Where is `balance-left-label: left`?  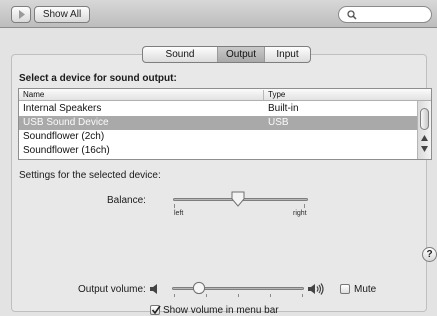 balance-left-label: left is located at coordinates (179, 213).